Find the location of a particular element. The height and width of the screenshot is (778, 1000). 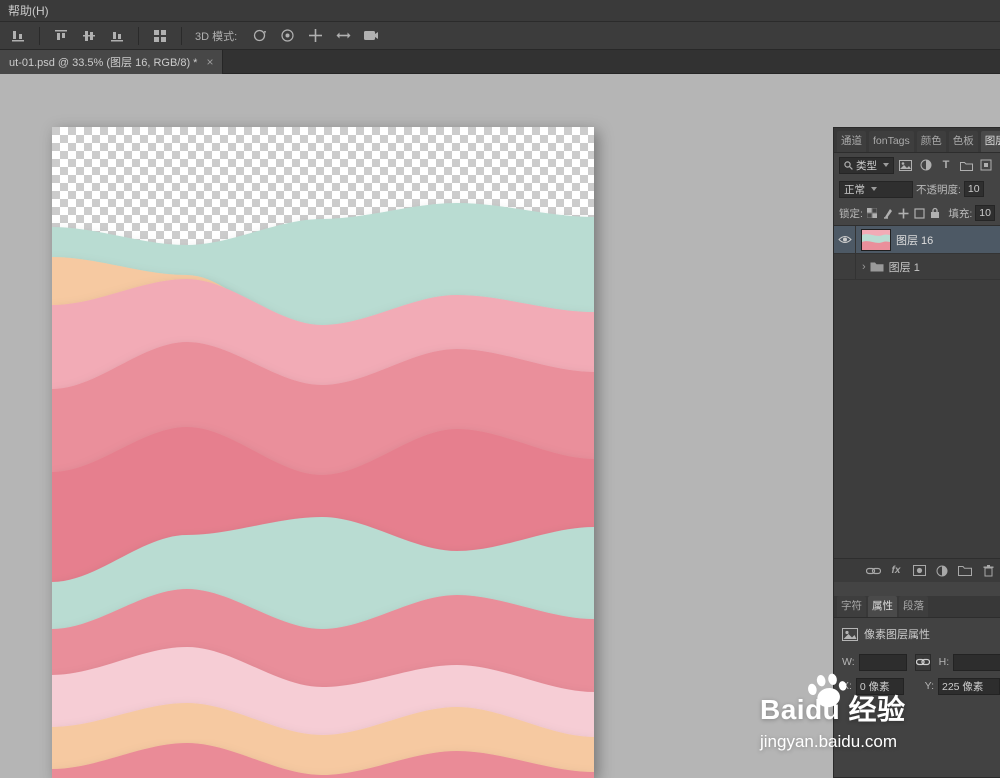

filter-adjustment-layers-icon is located at coordinates (925, 165).